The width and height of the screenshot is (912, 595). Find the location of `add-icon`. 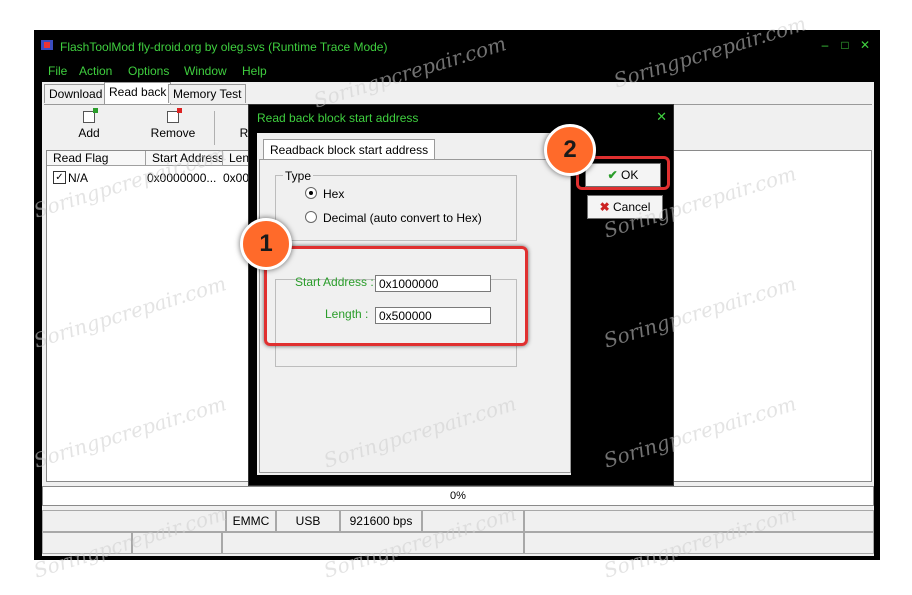

add-icon is located at coordinates (90, 115).